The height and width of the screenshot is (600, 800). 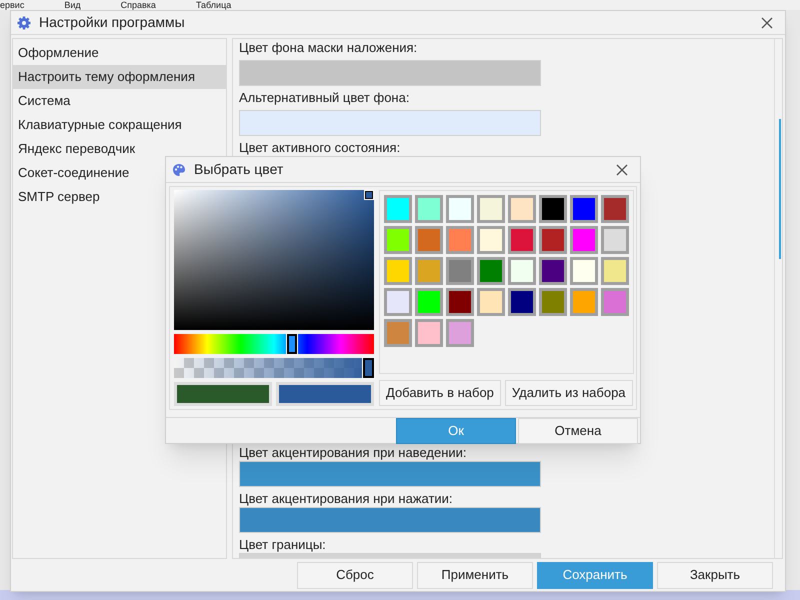 I want to click on field-label: Цвет фона маски наложения:, so click(x=328, y=48).